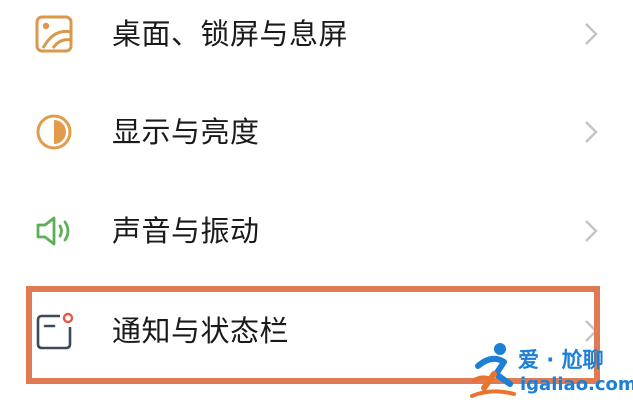 Image resolution: width=633 pixels, height=410 pixels. Describe the element at coordinates (54, 34) in the screenshot. I see `wallpaper-icon` at that location.